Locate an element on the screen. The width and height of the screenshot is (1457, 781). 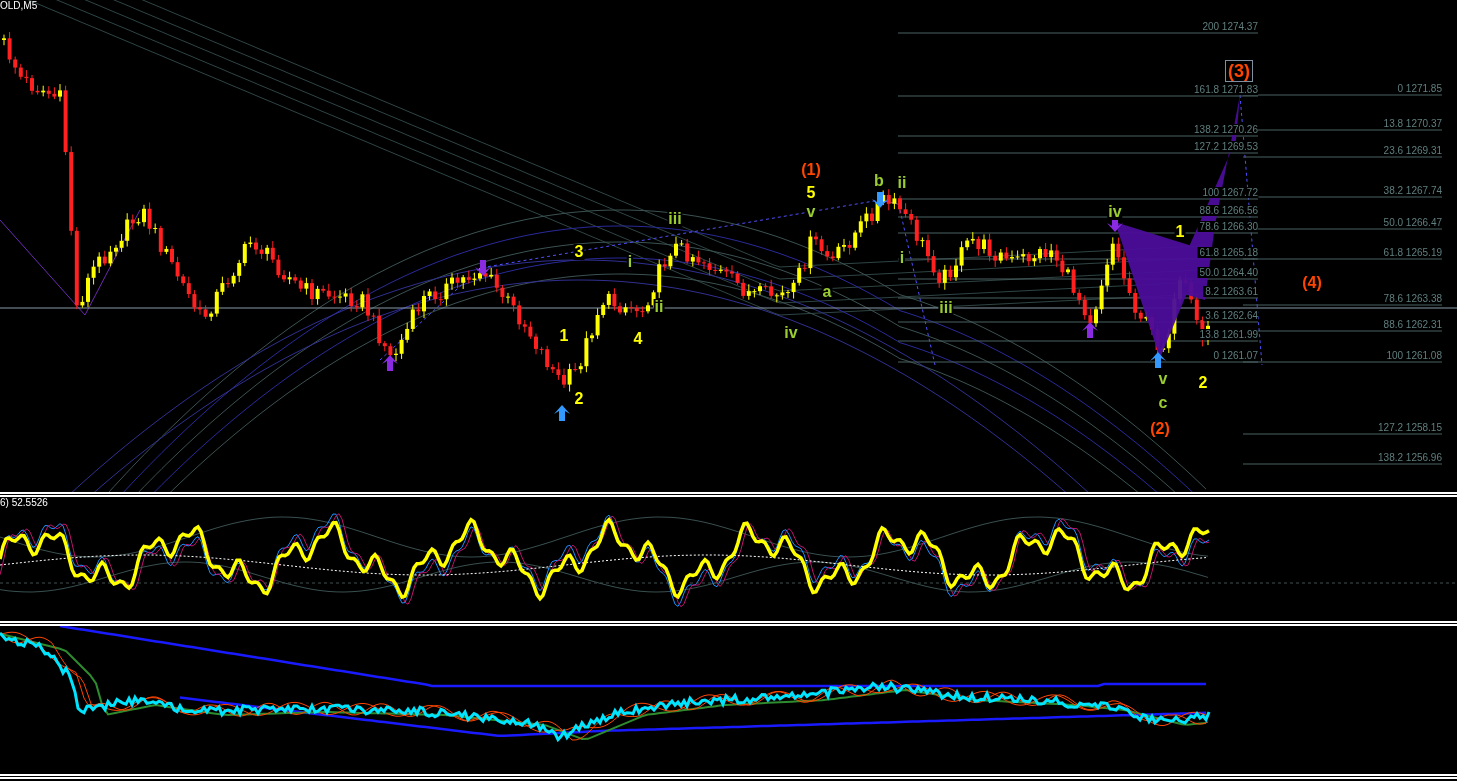
wave-label: (1) is located at coordinates (811, 170).